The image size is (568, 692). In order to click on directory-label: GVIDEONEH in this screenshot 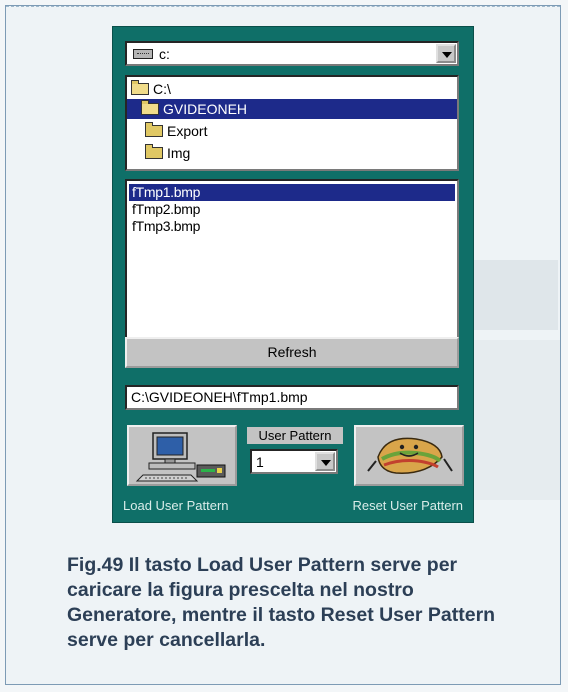, I will do `click(205, 109)`.